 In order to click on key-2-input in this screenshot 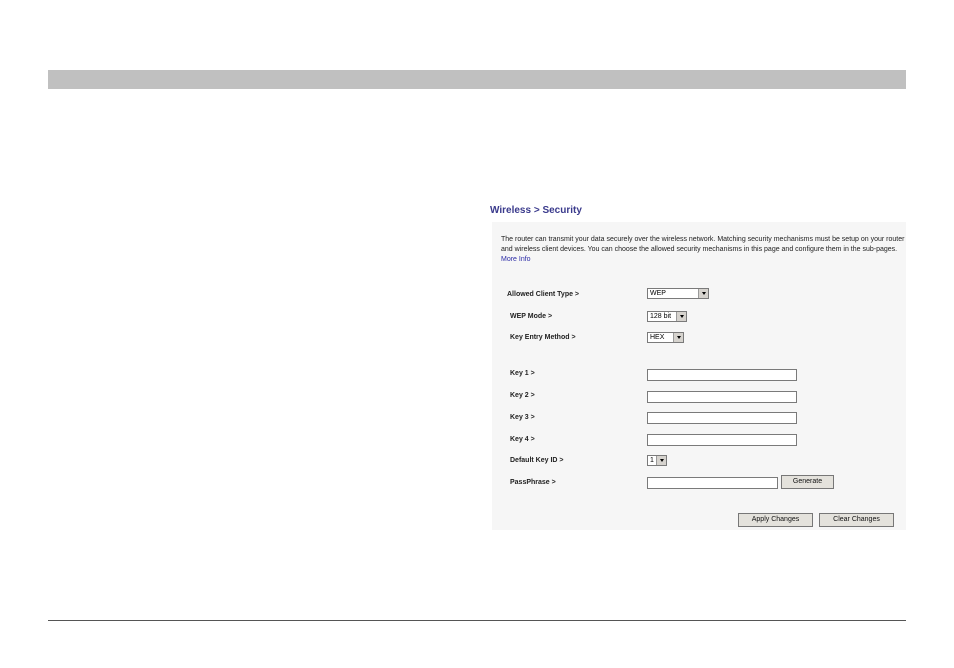, I will do `click(722, 397)`.